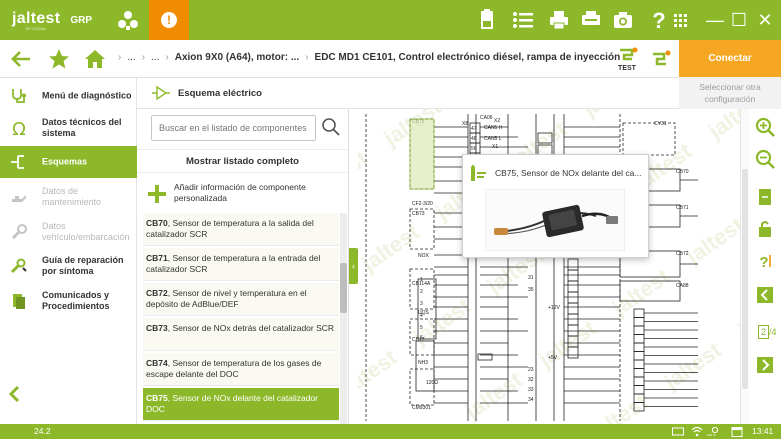 Image resolution: width=781 pixels, height=439 pixels. I want to click on minimize-button: —, so click(715, 20).